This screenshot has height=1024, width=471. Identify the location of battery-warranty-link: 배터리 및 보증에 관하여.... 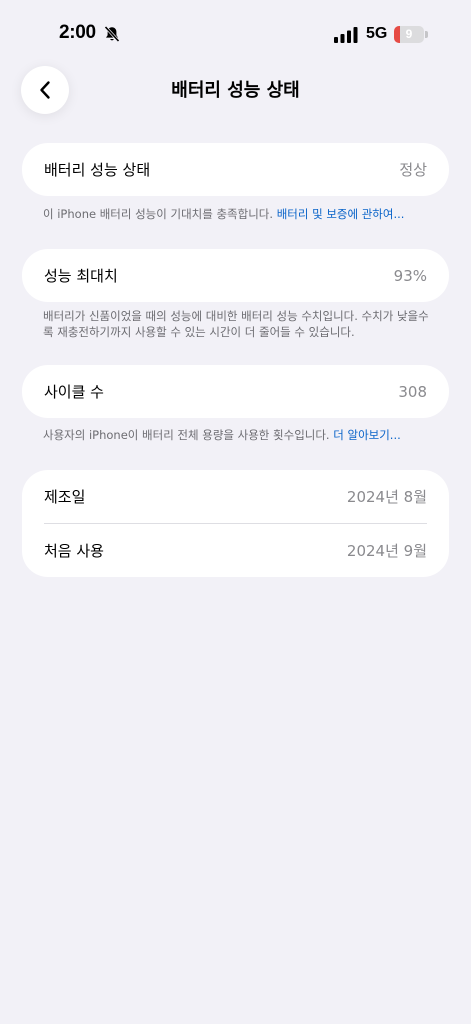
(341, 214).